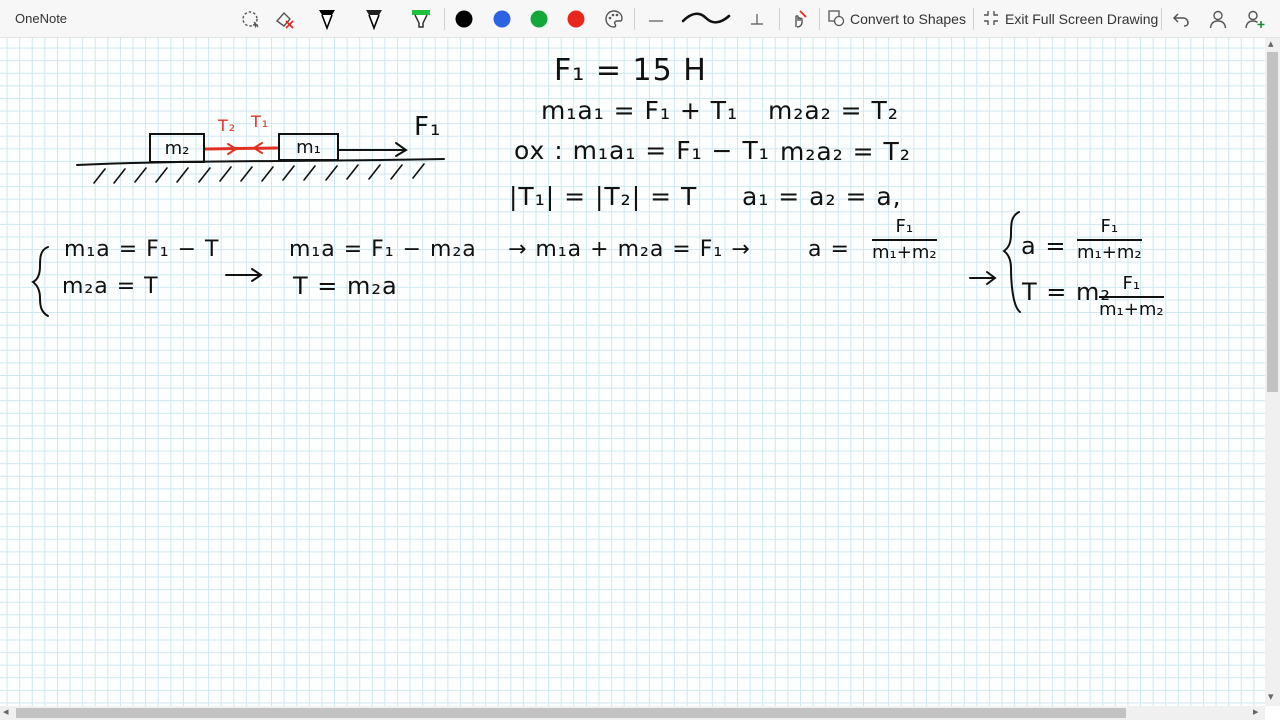 Image resolution: width=1280 pixels, height=720 pixels. Describe the element at coordinates (629, 249) in the screenshot. I see `sum-equation: → m₁a + m₂a = F₁ →` at that location.